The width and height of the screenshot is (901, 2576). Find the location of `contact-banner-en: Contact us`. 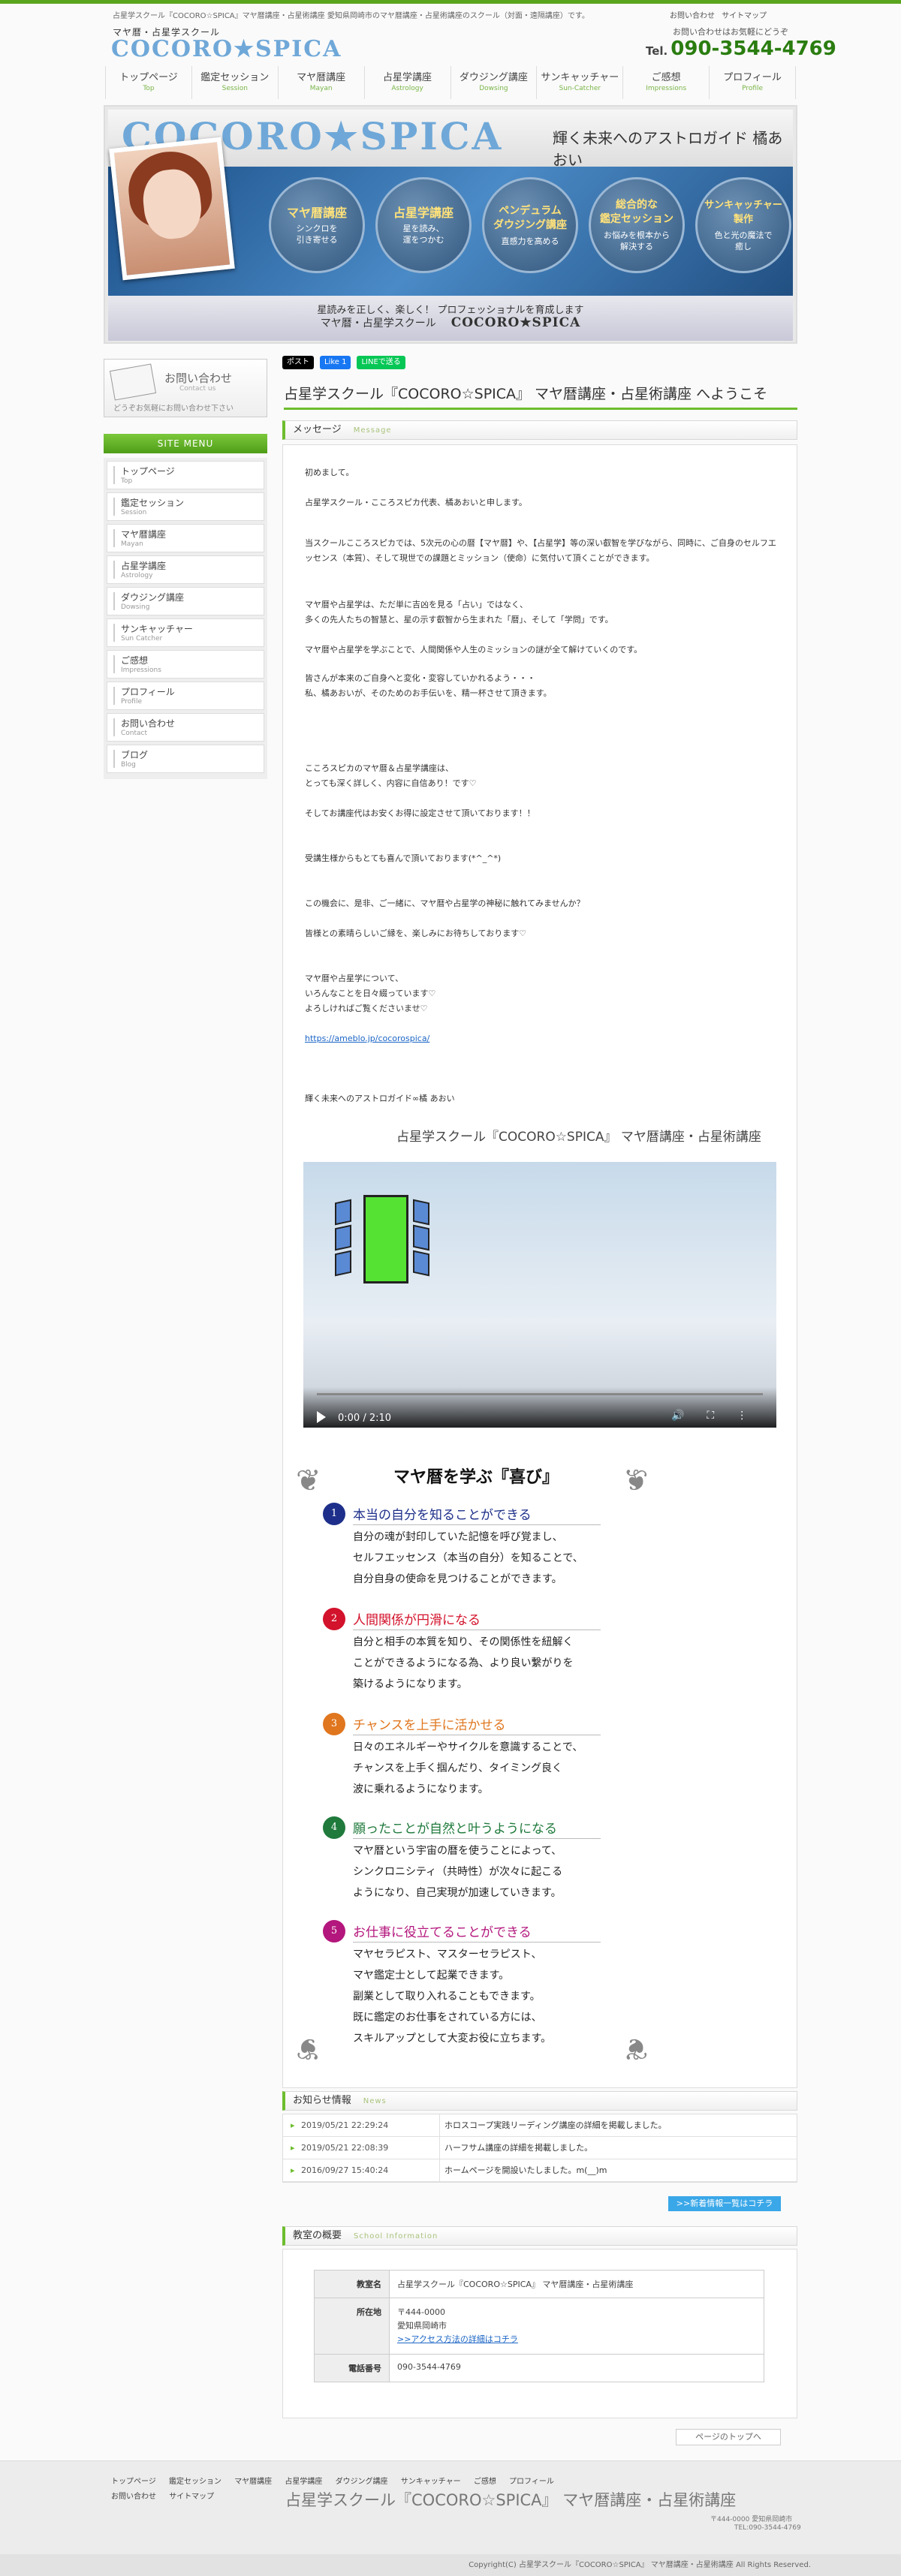

contact-banner-en: Contact us is located at coordinates (198, 389).